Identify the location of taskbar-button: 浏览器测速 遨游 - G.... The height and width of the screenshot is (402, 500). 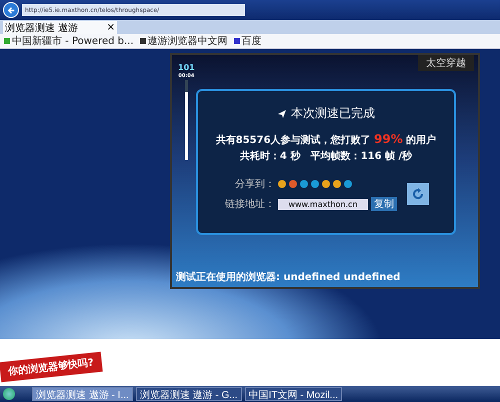
(189, 394).